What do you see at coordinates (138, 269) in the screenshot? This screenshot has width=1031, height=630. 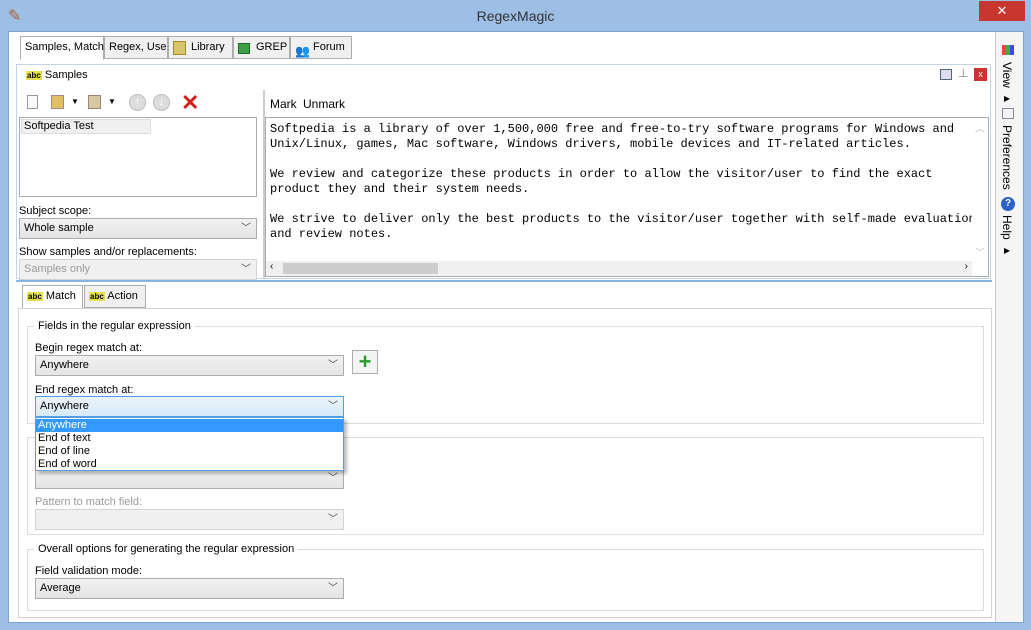 I see `show-samples-select: Samples only ﹀` at bounding box center [138, 269].